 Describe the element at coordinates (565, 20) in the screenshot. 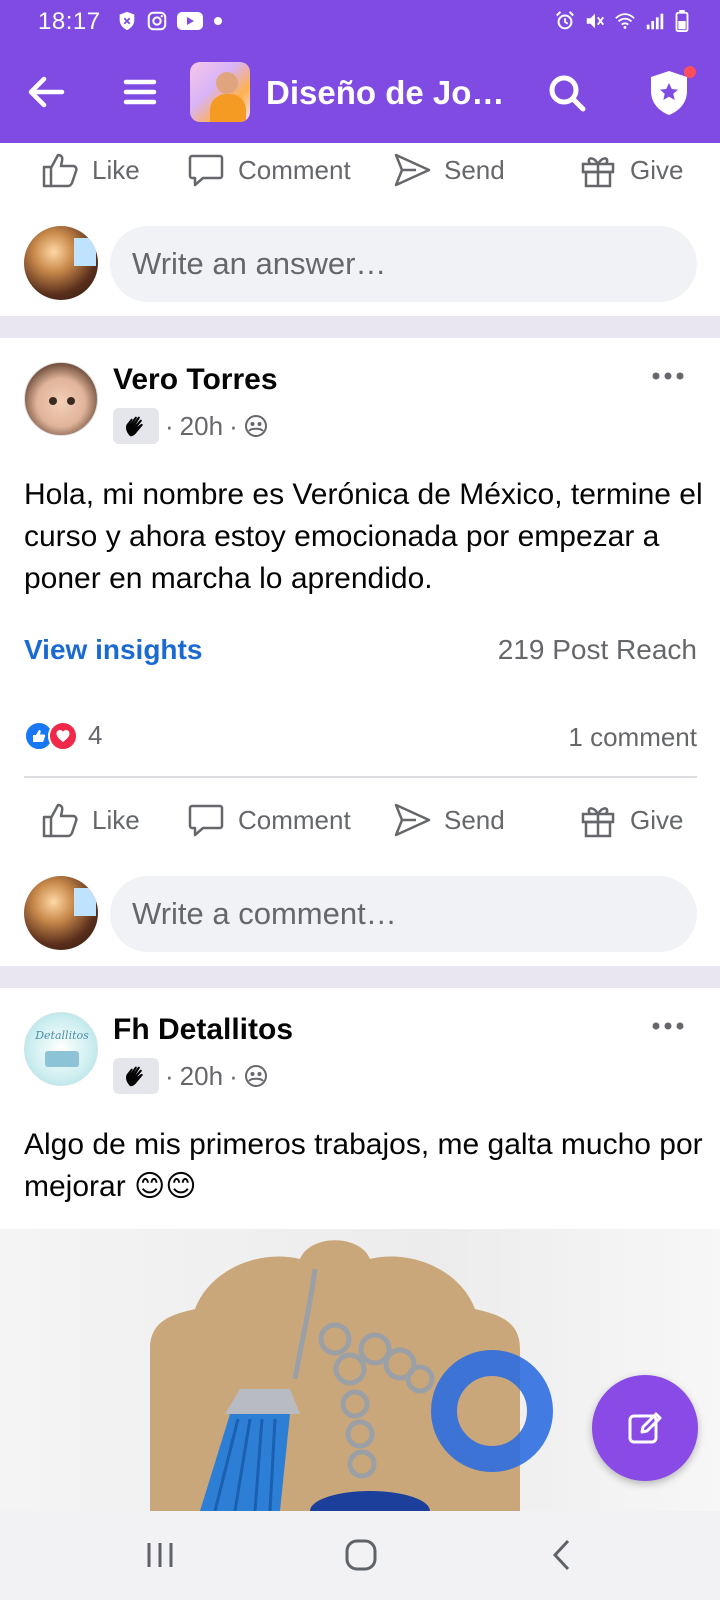

I see `alarm-icon` at that location.